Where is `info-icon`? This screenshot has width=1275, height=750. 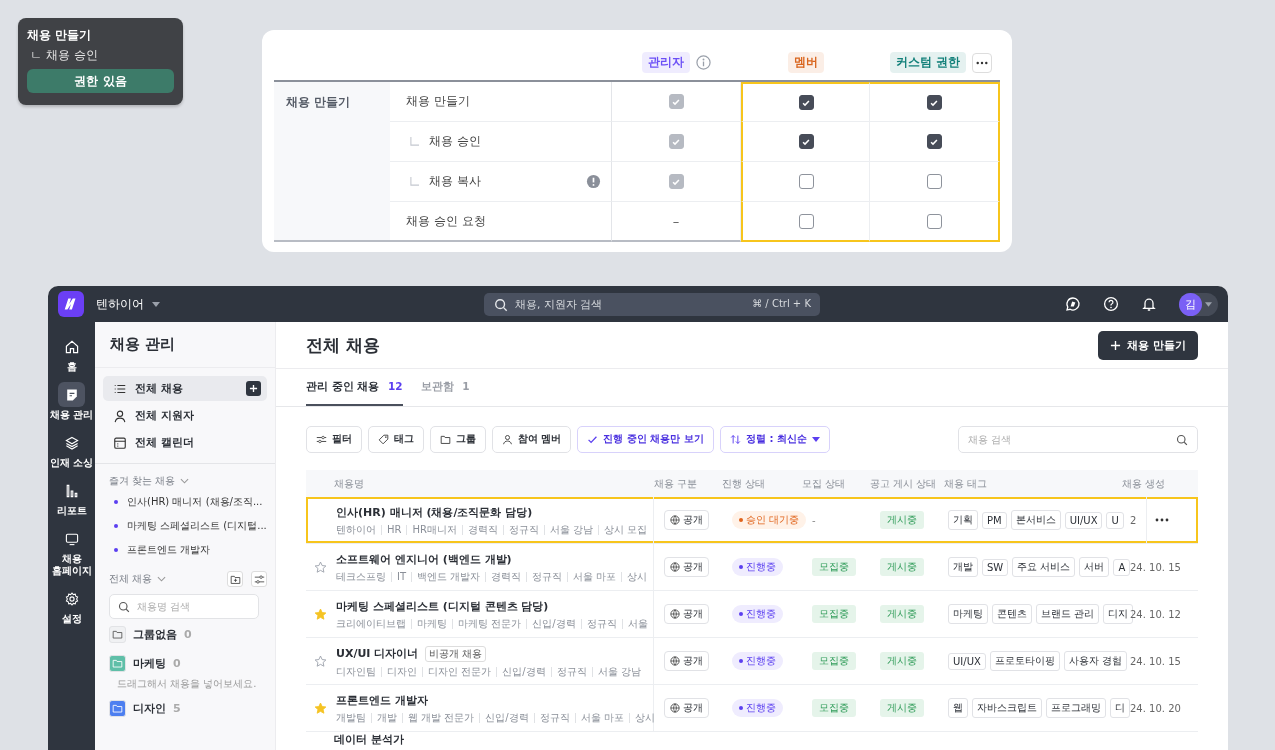 info-icon is located at coordinates (703, 62).